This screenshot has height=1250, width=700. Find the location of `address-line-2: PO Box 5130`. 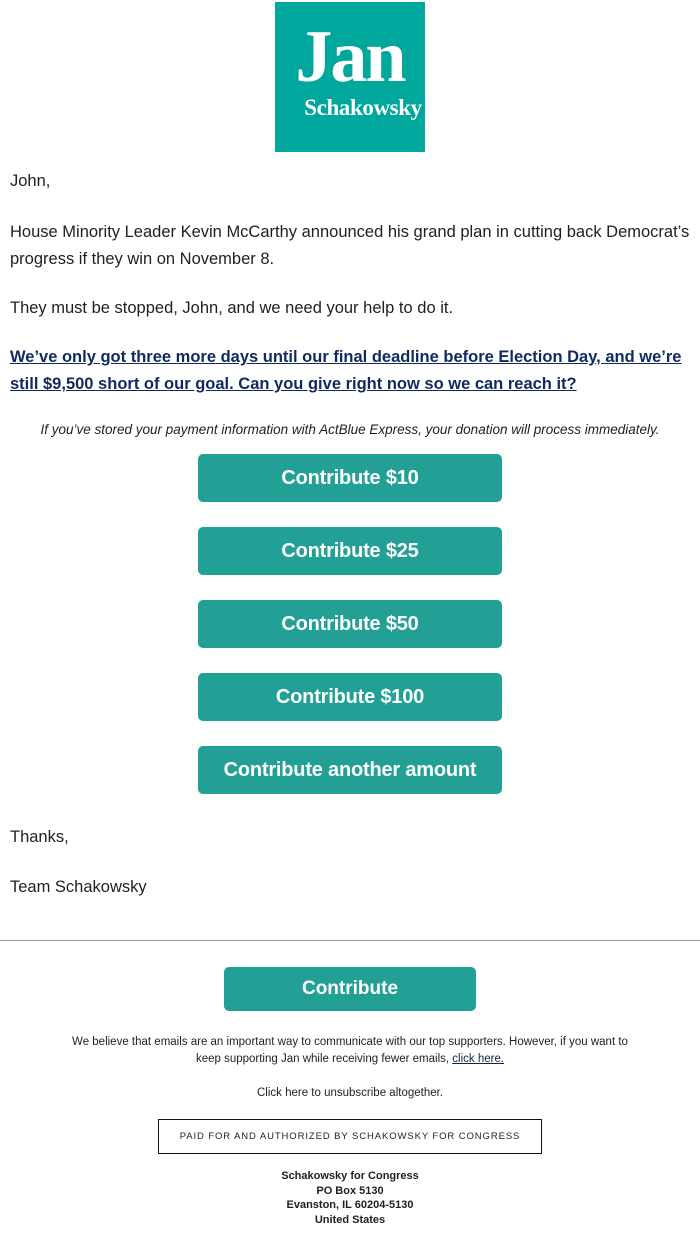

address-line-2: PO Box 5130 is located at coordinates (350, 1190).